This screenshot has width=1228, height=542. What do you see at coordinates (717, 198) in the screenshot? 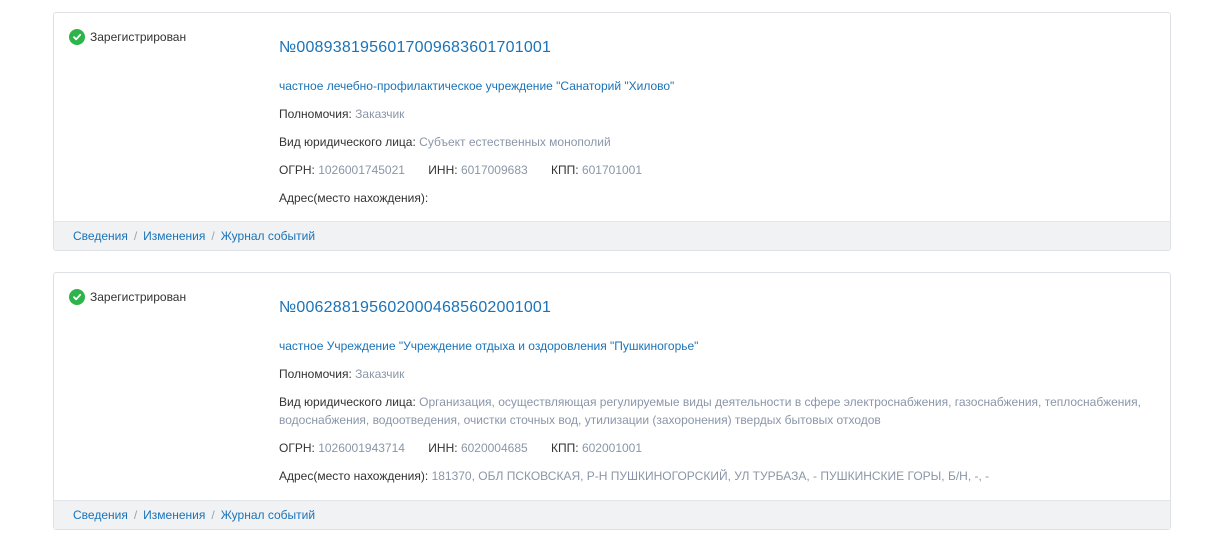
I see `address-row: Адрес(место нахождения):` at bounding box center [717, 198].